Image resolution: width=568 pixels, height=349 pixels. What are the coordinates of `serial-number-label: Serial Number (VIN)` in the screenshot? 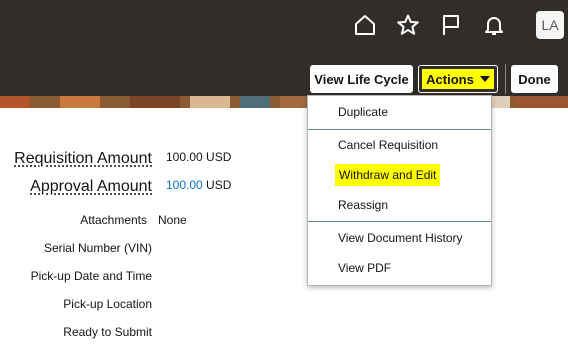 It's located at (97, 248).